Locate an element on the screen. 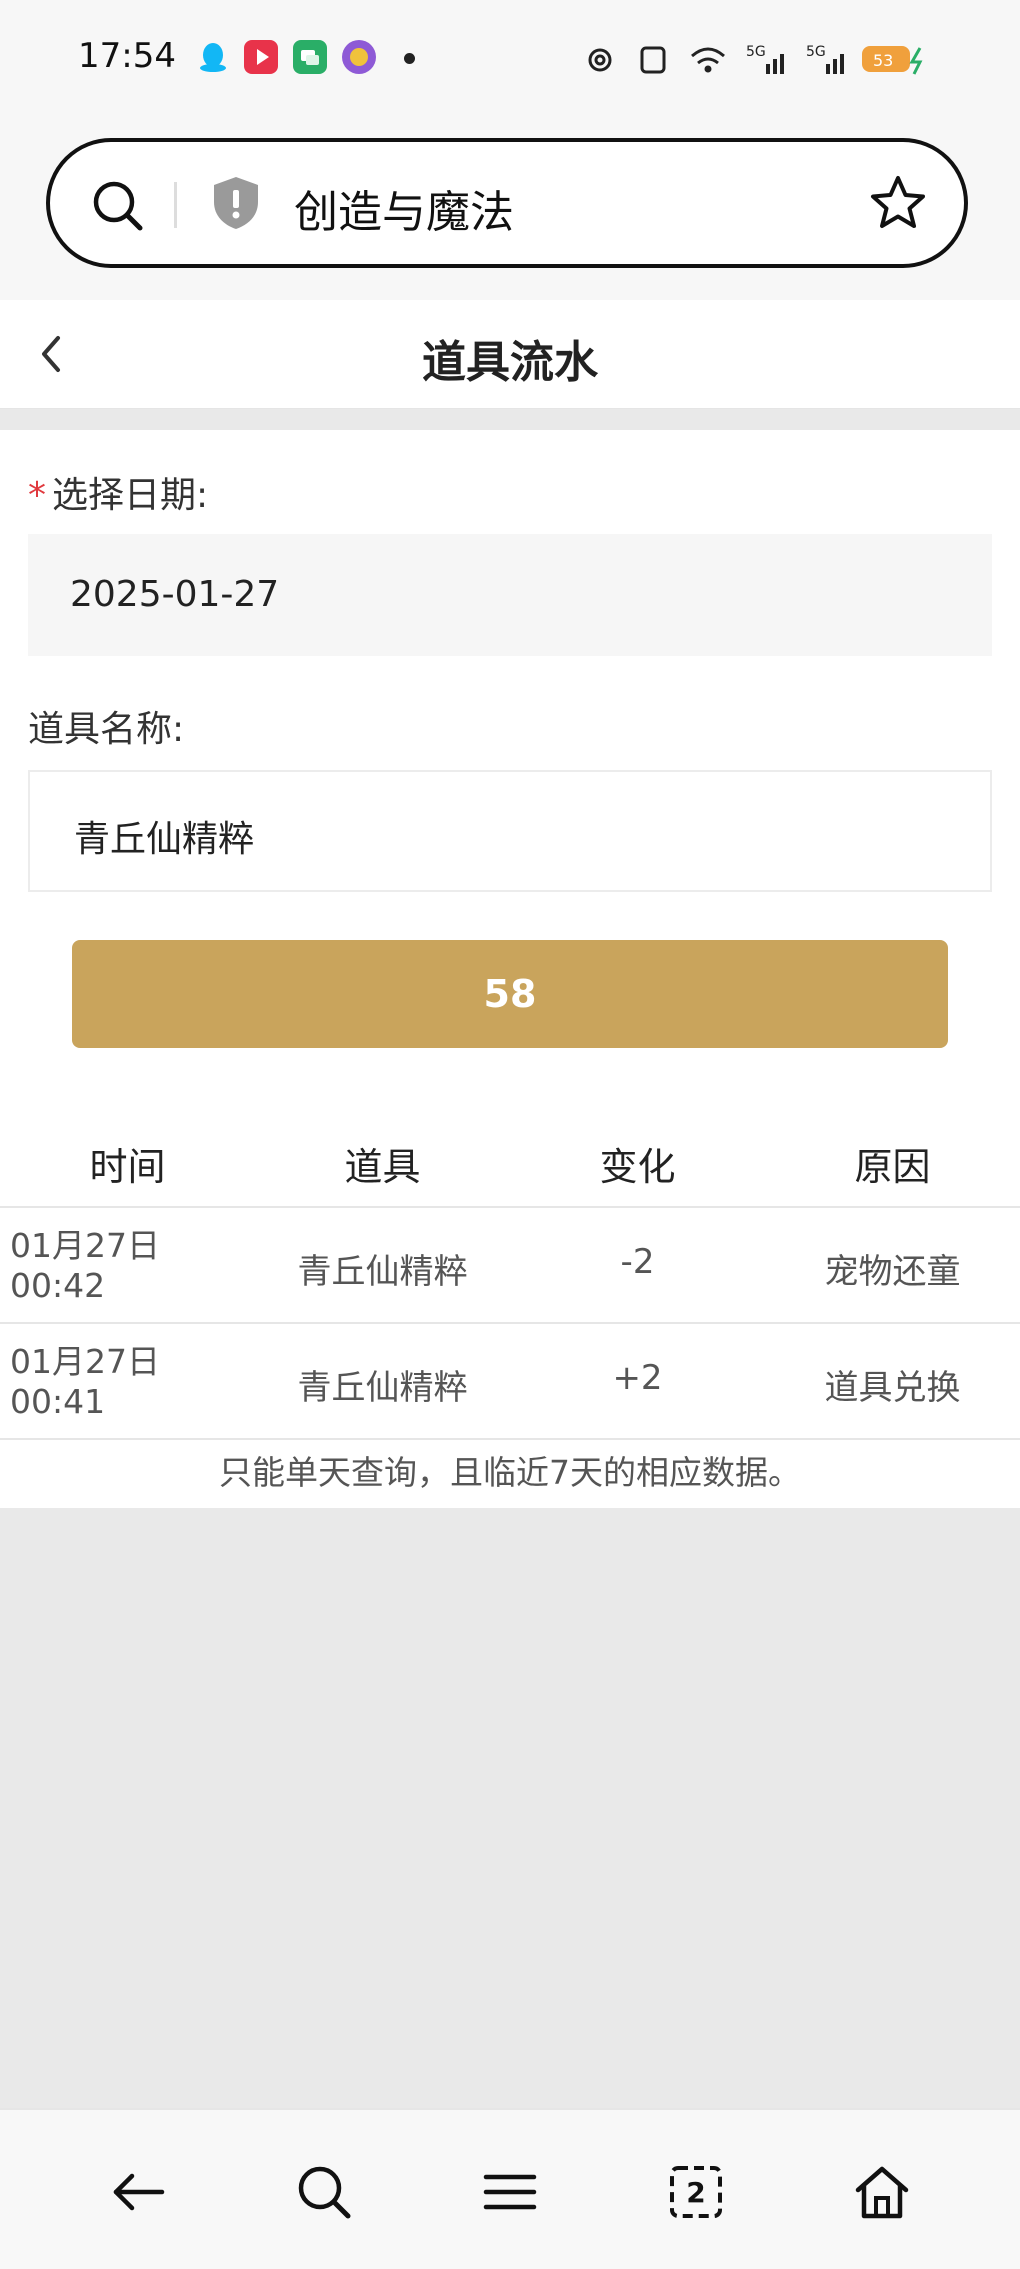  hotspot-icon is located at coordinates (600, 60).